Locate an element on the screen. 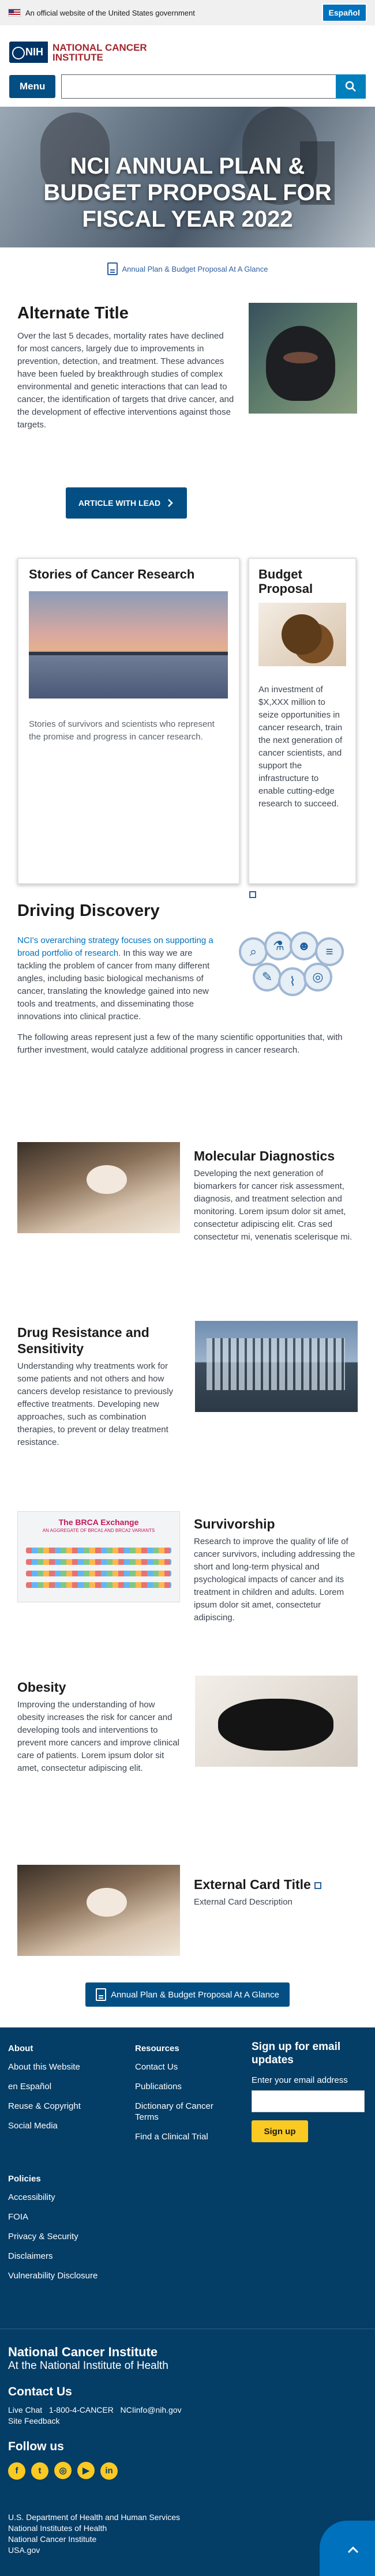 The width and height of the screenshot is (375, 2576). article-with-lead-button: ARTICLE WITH LEAD is located at coordinates (126, 503).